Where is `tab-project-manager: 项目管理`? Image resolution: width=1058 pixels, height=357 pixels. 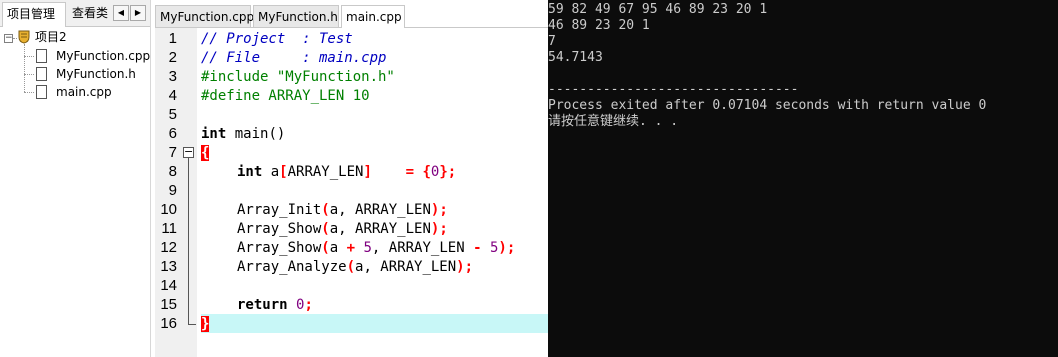 tab-project-manager: 项目管理 is located at coordinates (34, 14).